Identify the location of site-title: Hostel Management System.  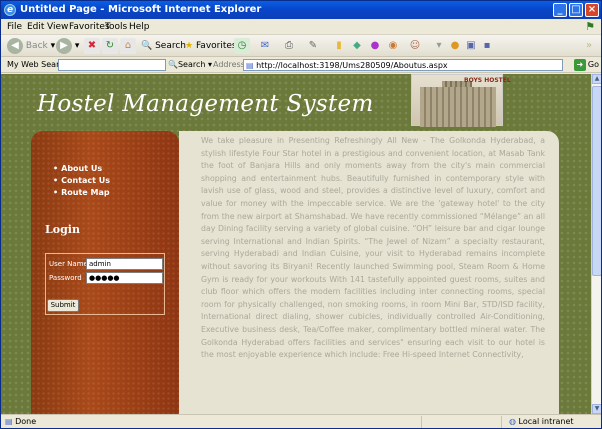
(205, 104).